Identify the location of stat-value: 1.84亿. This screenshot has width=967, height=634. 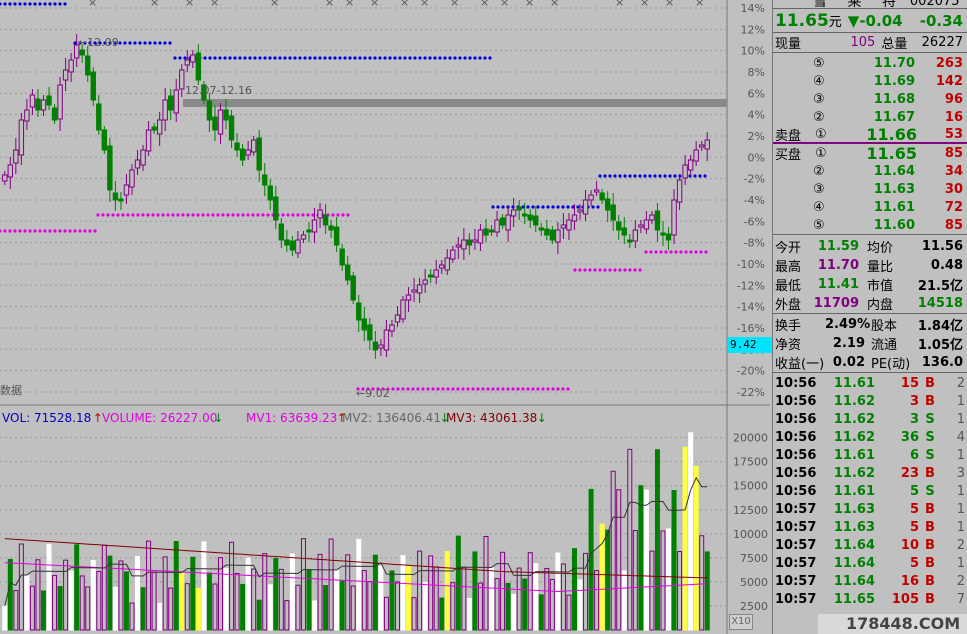
(940, 326).